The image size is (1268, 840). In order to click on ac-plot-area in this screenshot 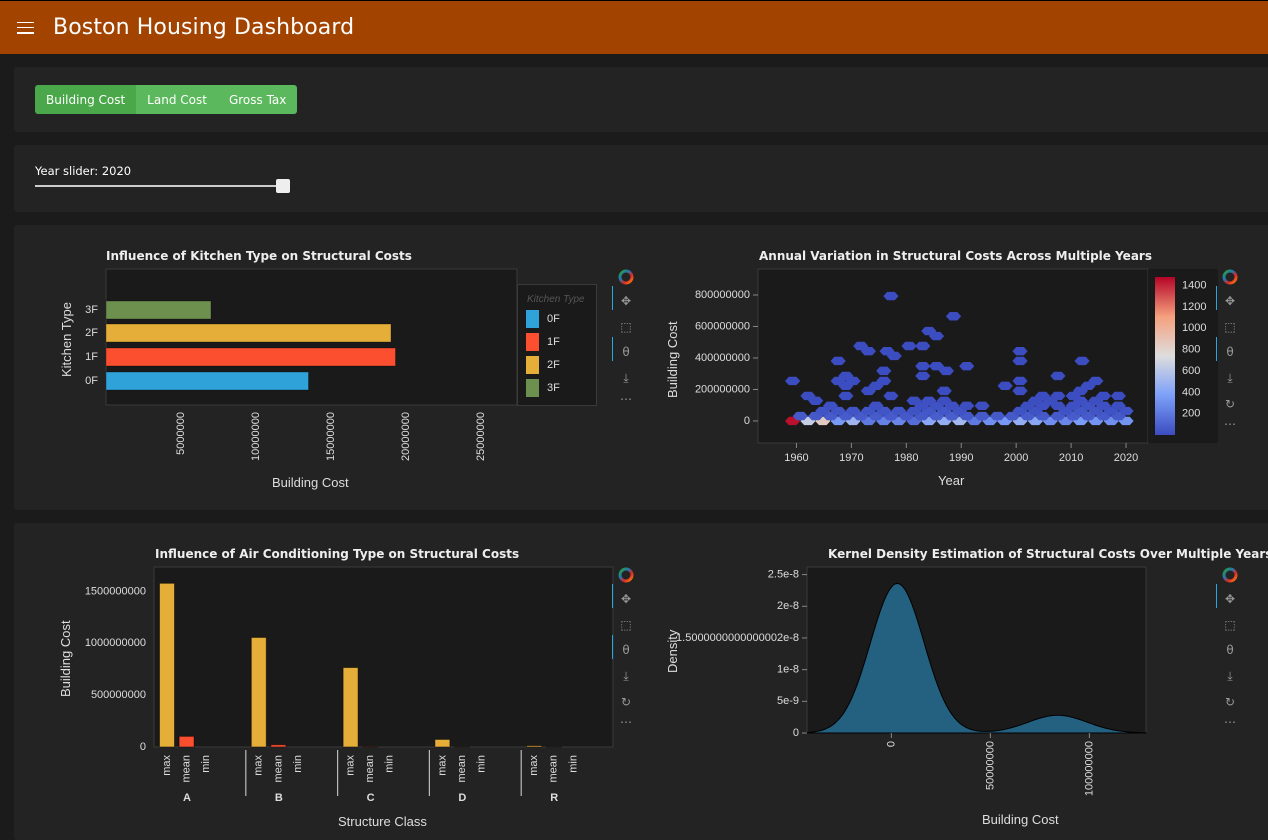, I will do `click(383, 657)`.